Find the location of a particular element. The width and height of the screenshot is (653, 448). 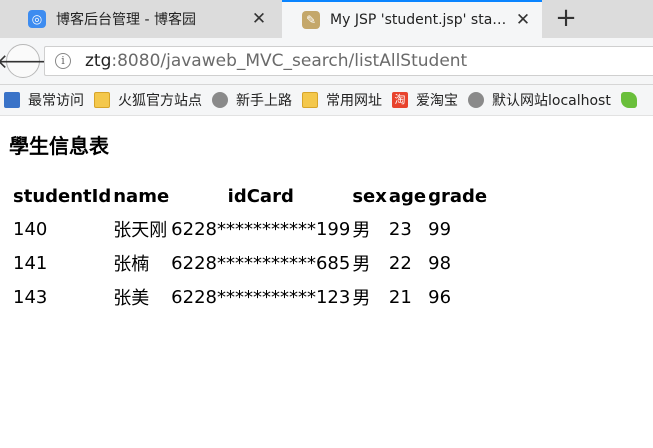

tab-student-jsp: ✎ My JSP 'student.jsp' sta… ✕ is located at coordinates (412, 19).